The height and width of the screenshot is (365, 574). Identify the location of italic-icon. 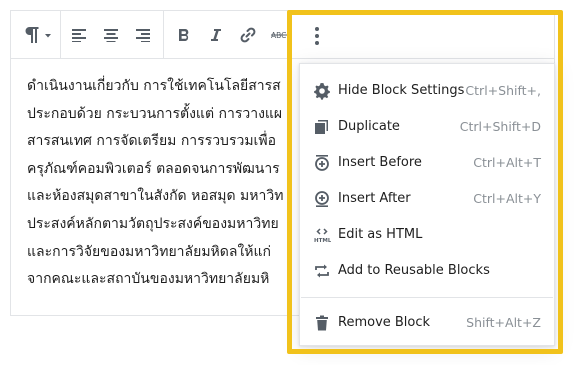
(216, 35).